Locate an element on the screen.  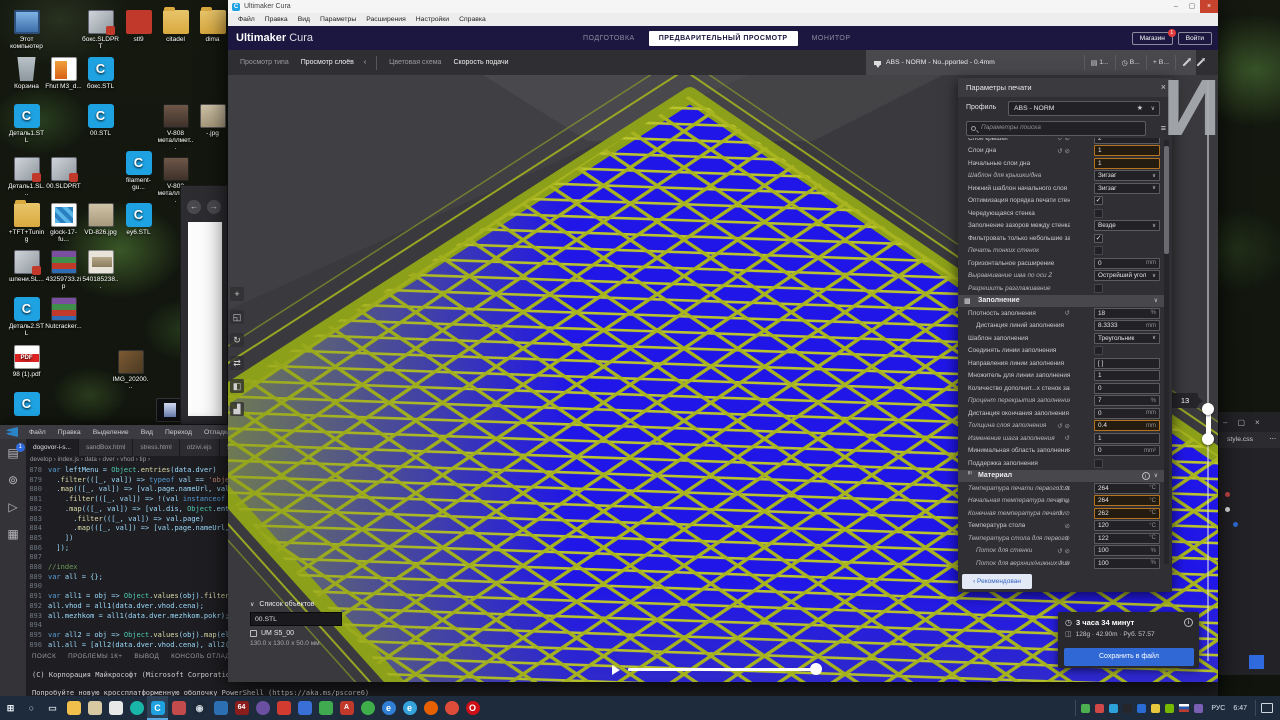
language-indicator: РУС is located at coordinates (1218, 708).